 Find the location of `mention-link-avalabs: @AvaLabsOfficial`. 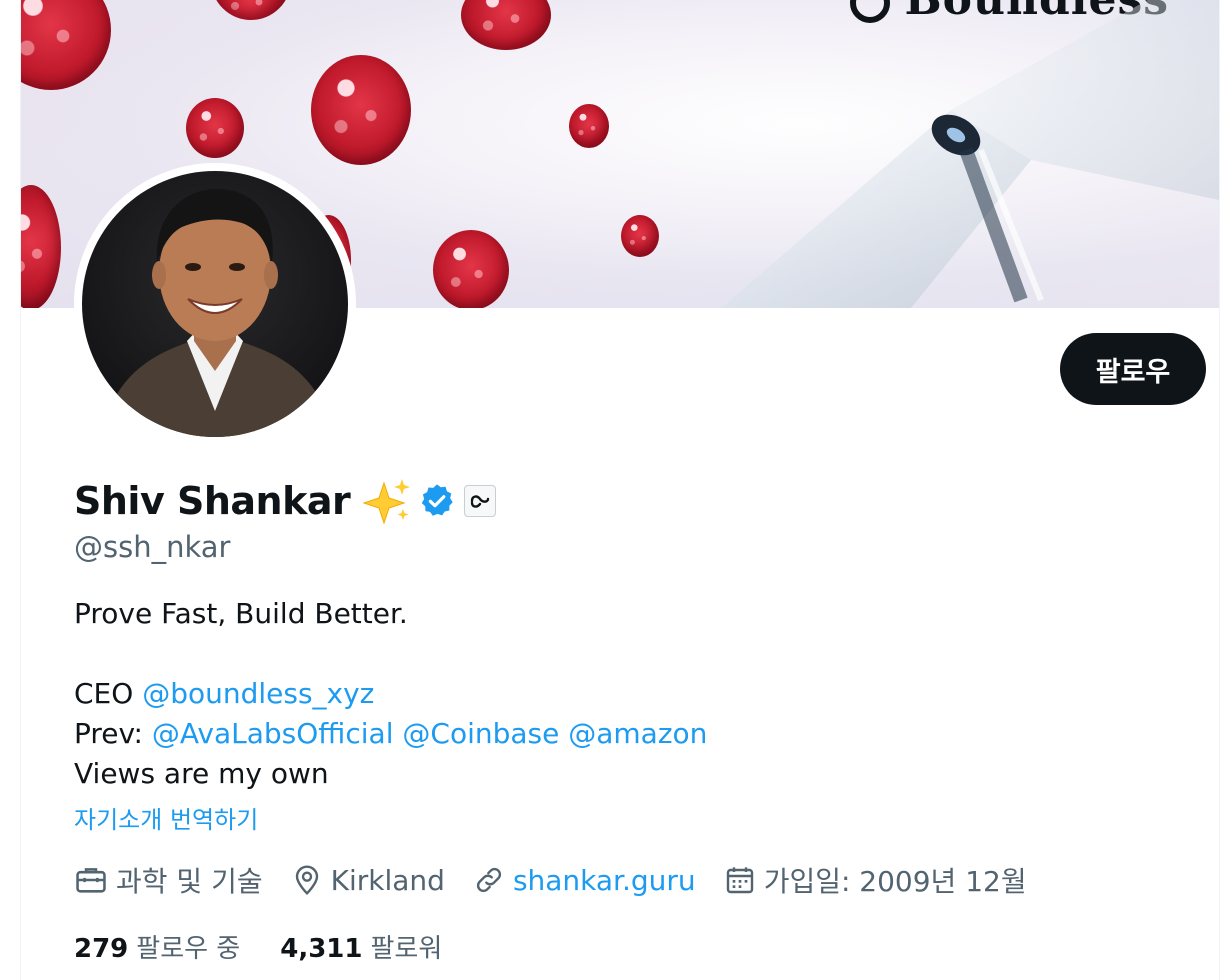

mention-link-avalabs: @AvaLabsOfficial is located at coordinates (273, 733).